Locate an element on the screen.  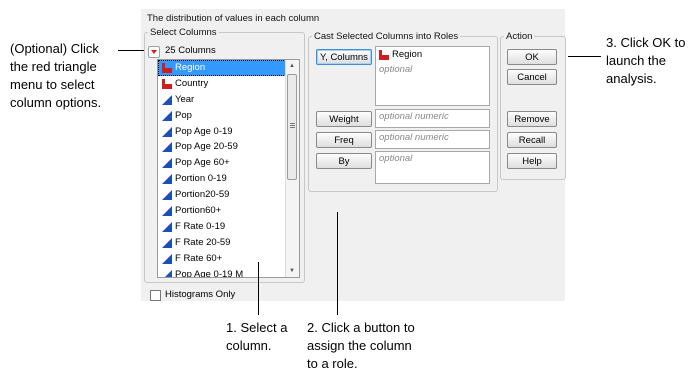
column-list-item: F Rate 60+ is located at coordinates (223, 259).